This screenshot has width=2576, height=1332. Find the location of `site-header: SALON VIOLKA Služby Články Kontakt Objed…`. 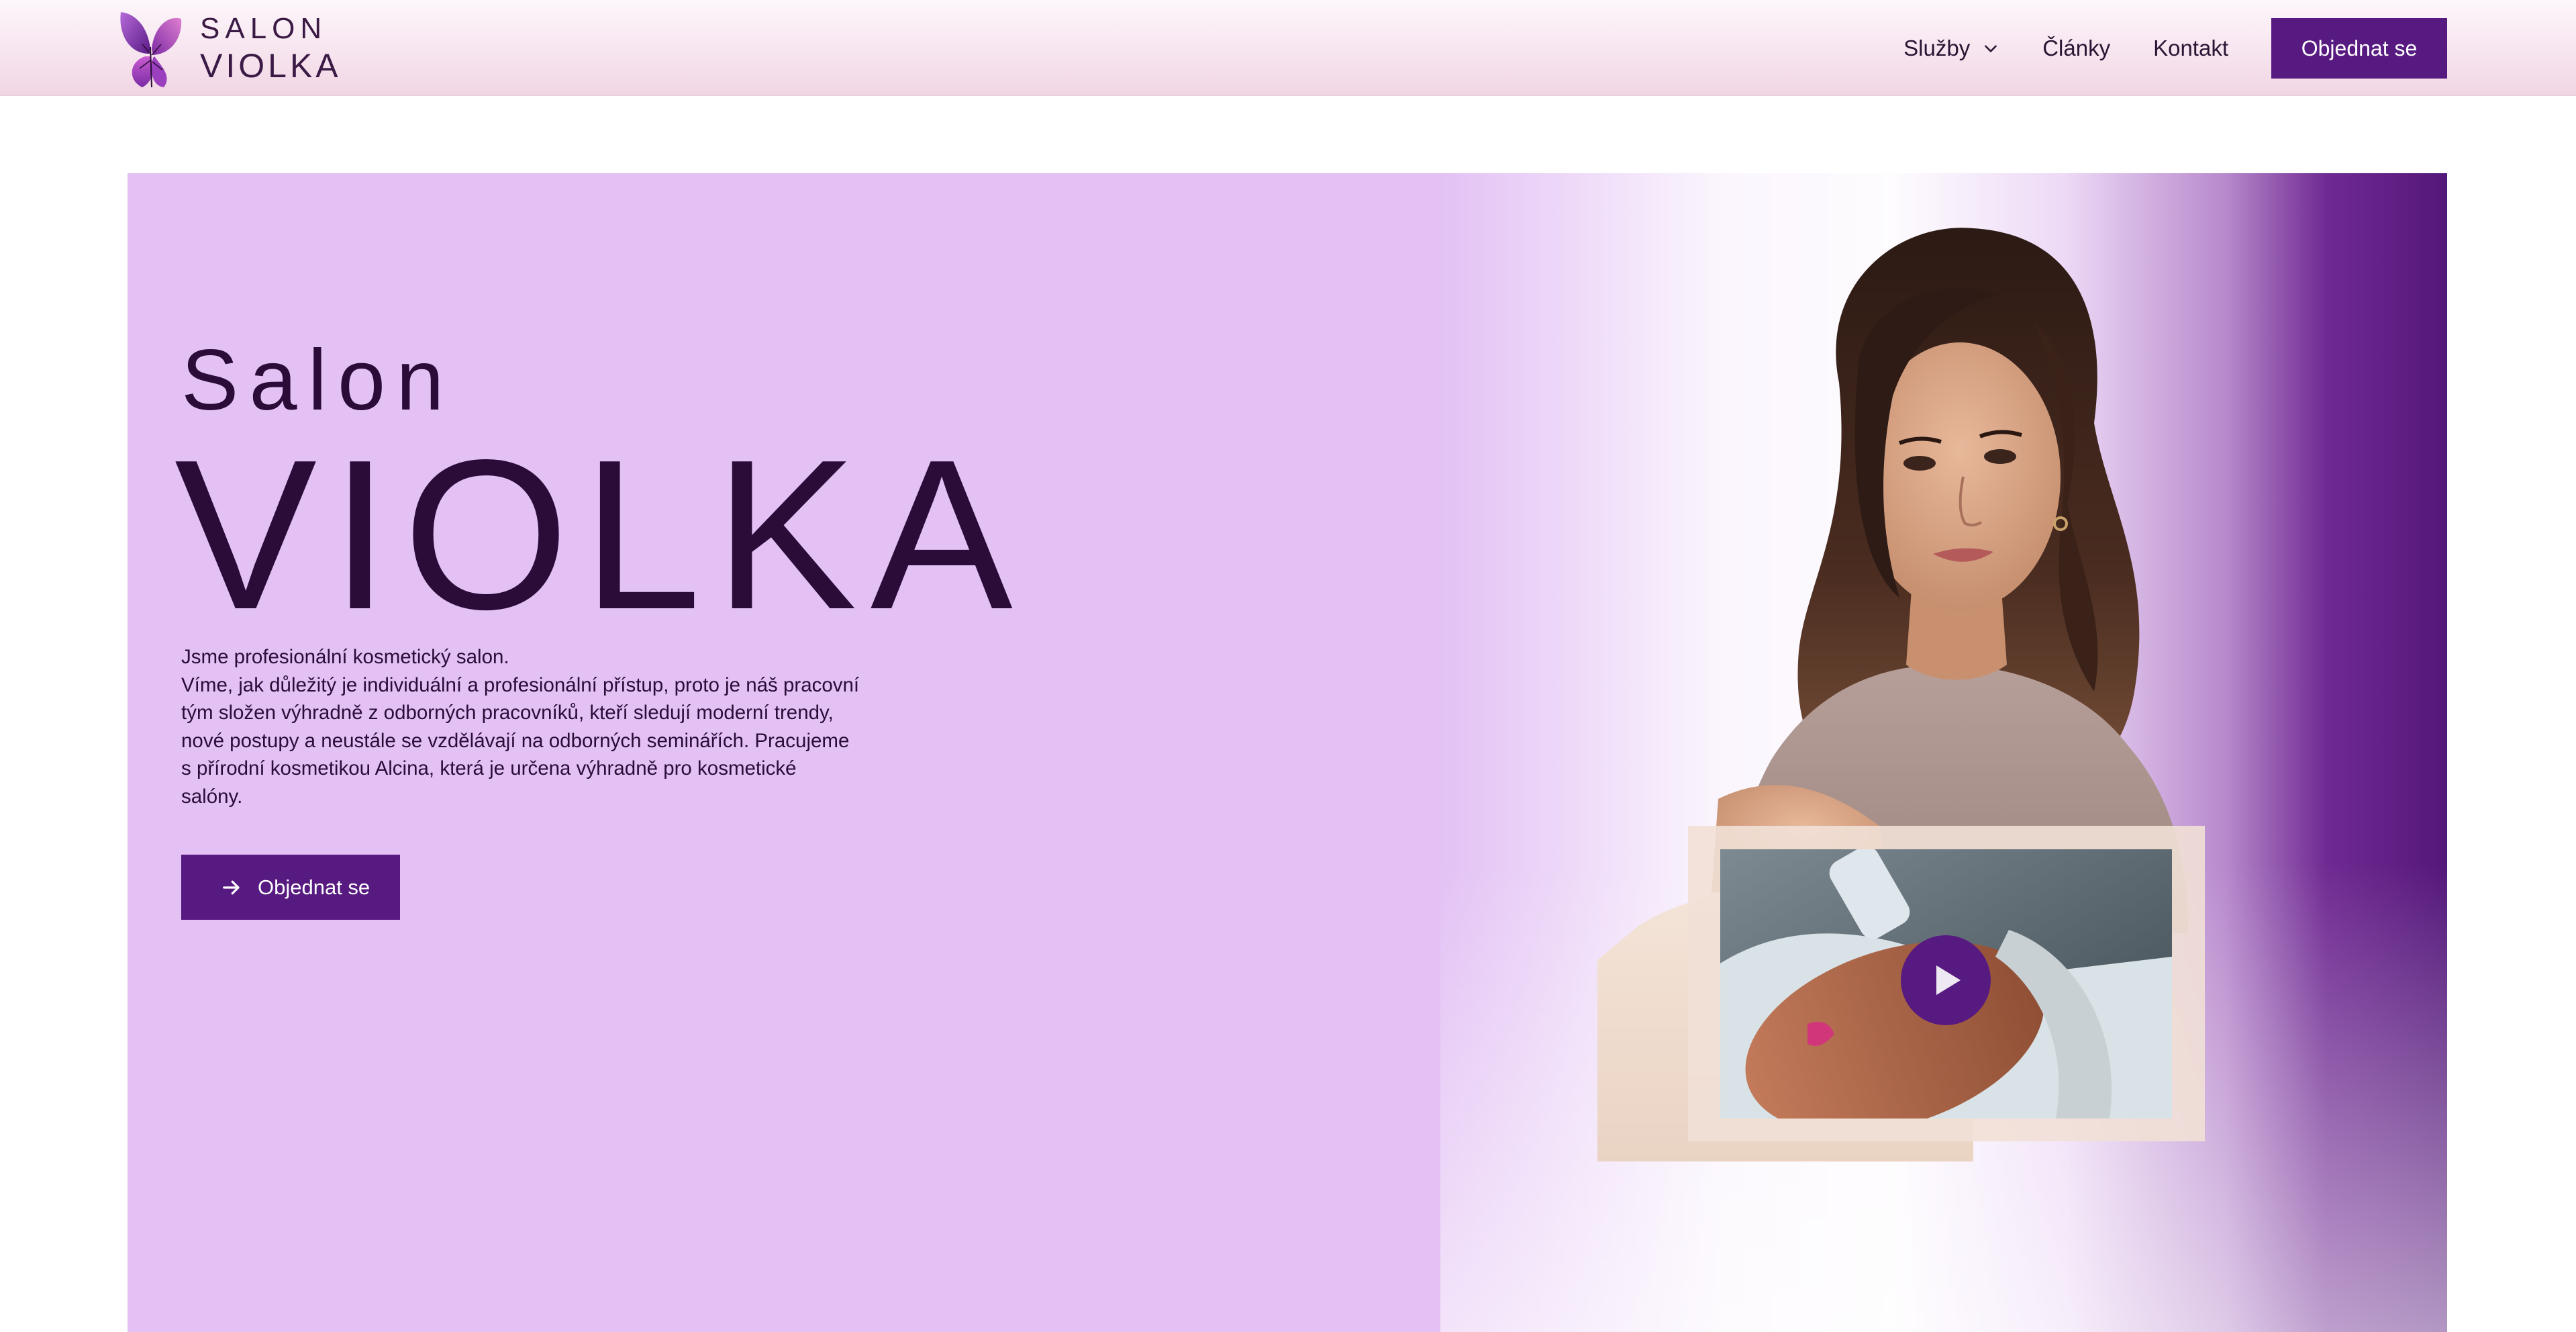

site-header: SALON VIOLKA Služby Články Kontakt Objed… is located at coordinates (1288, 48).